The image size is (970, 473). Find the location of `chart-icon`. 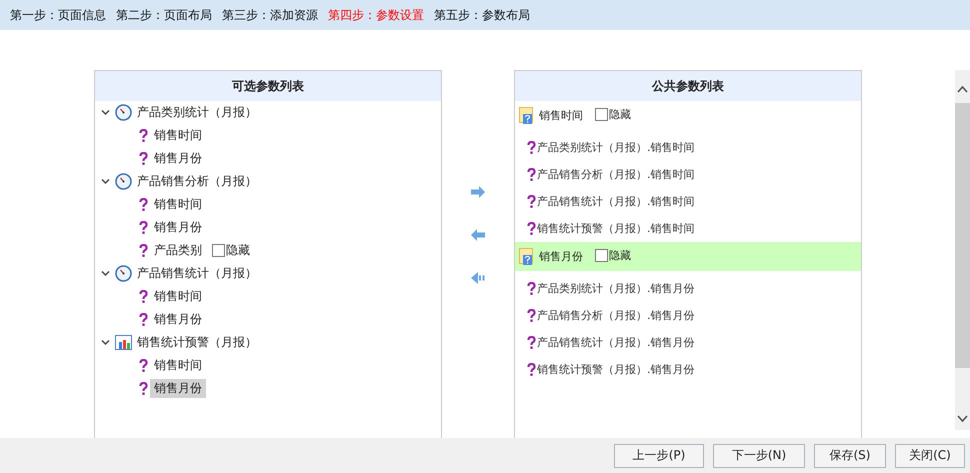

chart-icon is located at coordinates (123, 342).